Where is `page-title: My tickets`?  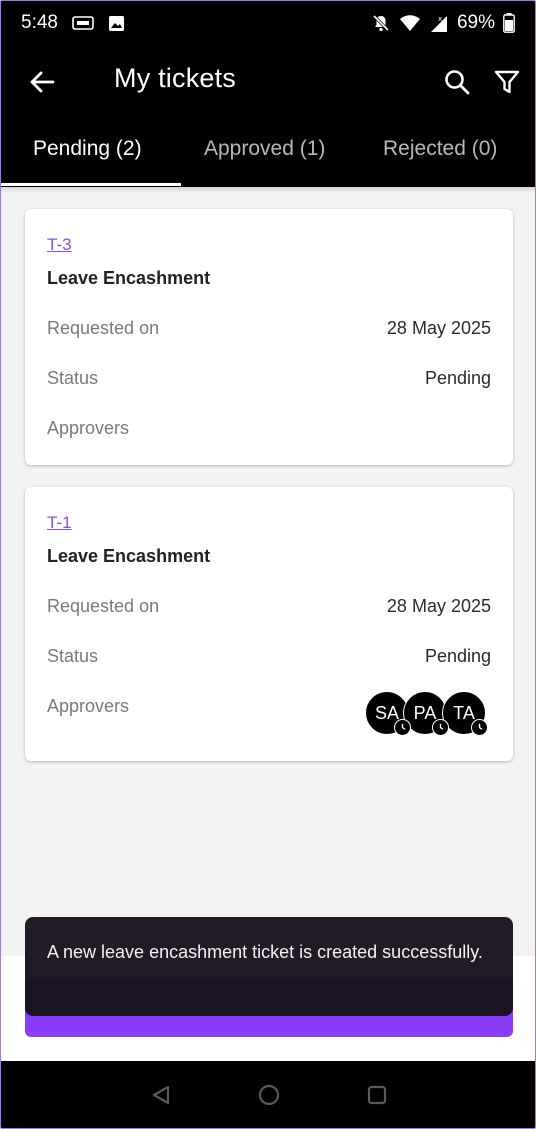
page-title: My tickets is located at coordinates (175, 78).